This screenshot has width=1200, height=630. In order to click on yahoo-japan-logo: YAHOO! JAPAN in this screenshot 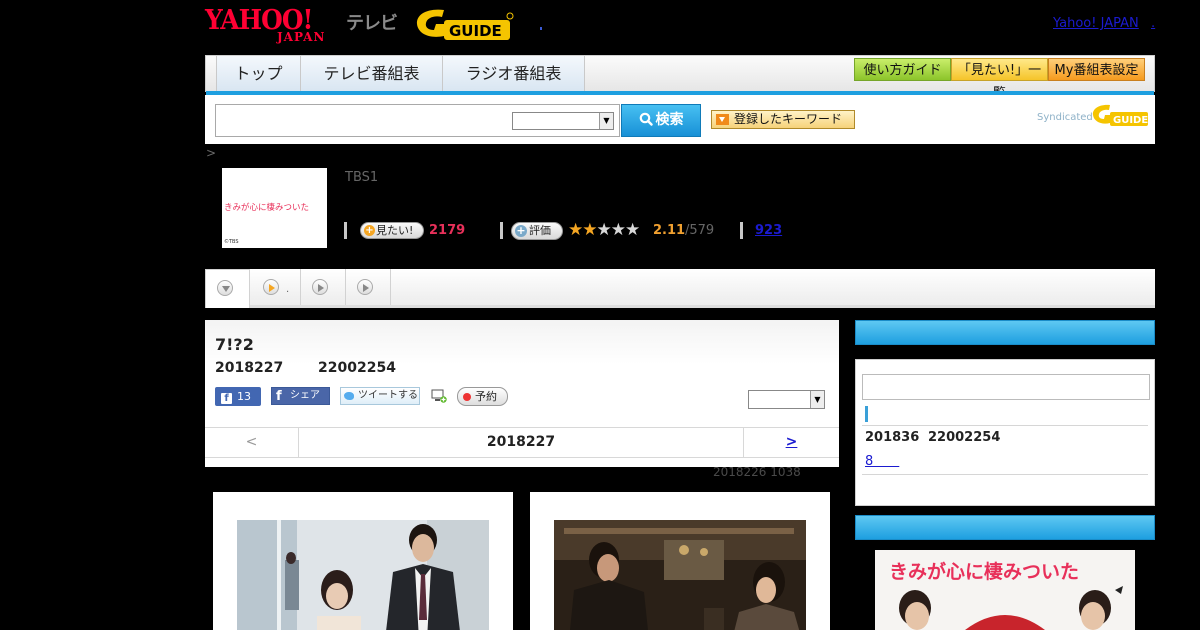, I will do `click(274, 24)`.